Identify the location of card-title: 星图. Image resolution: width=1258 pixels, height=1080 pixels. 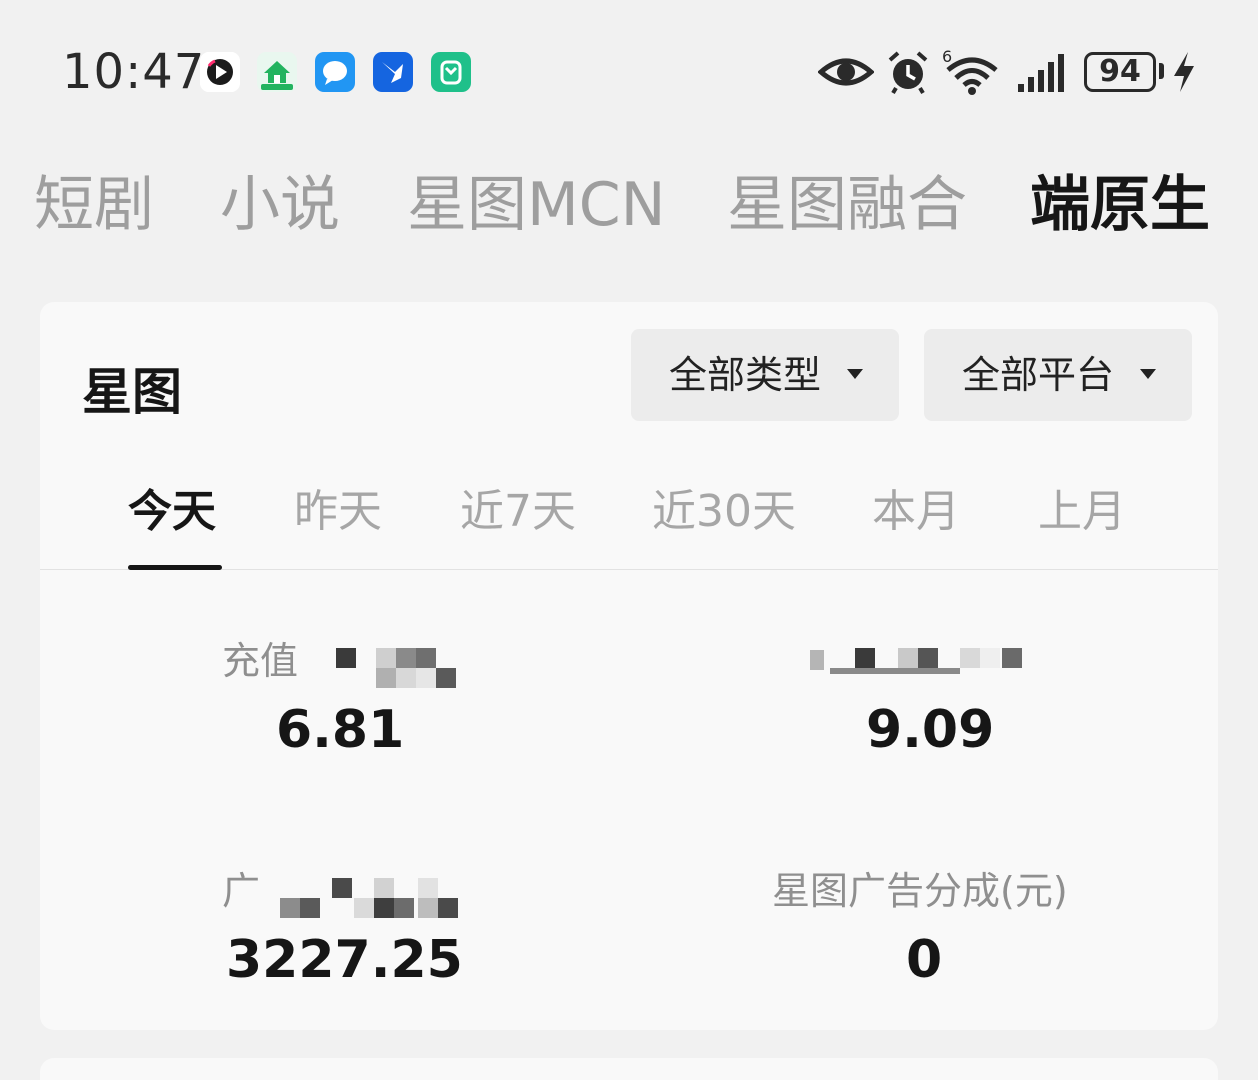
(132, 392).